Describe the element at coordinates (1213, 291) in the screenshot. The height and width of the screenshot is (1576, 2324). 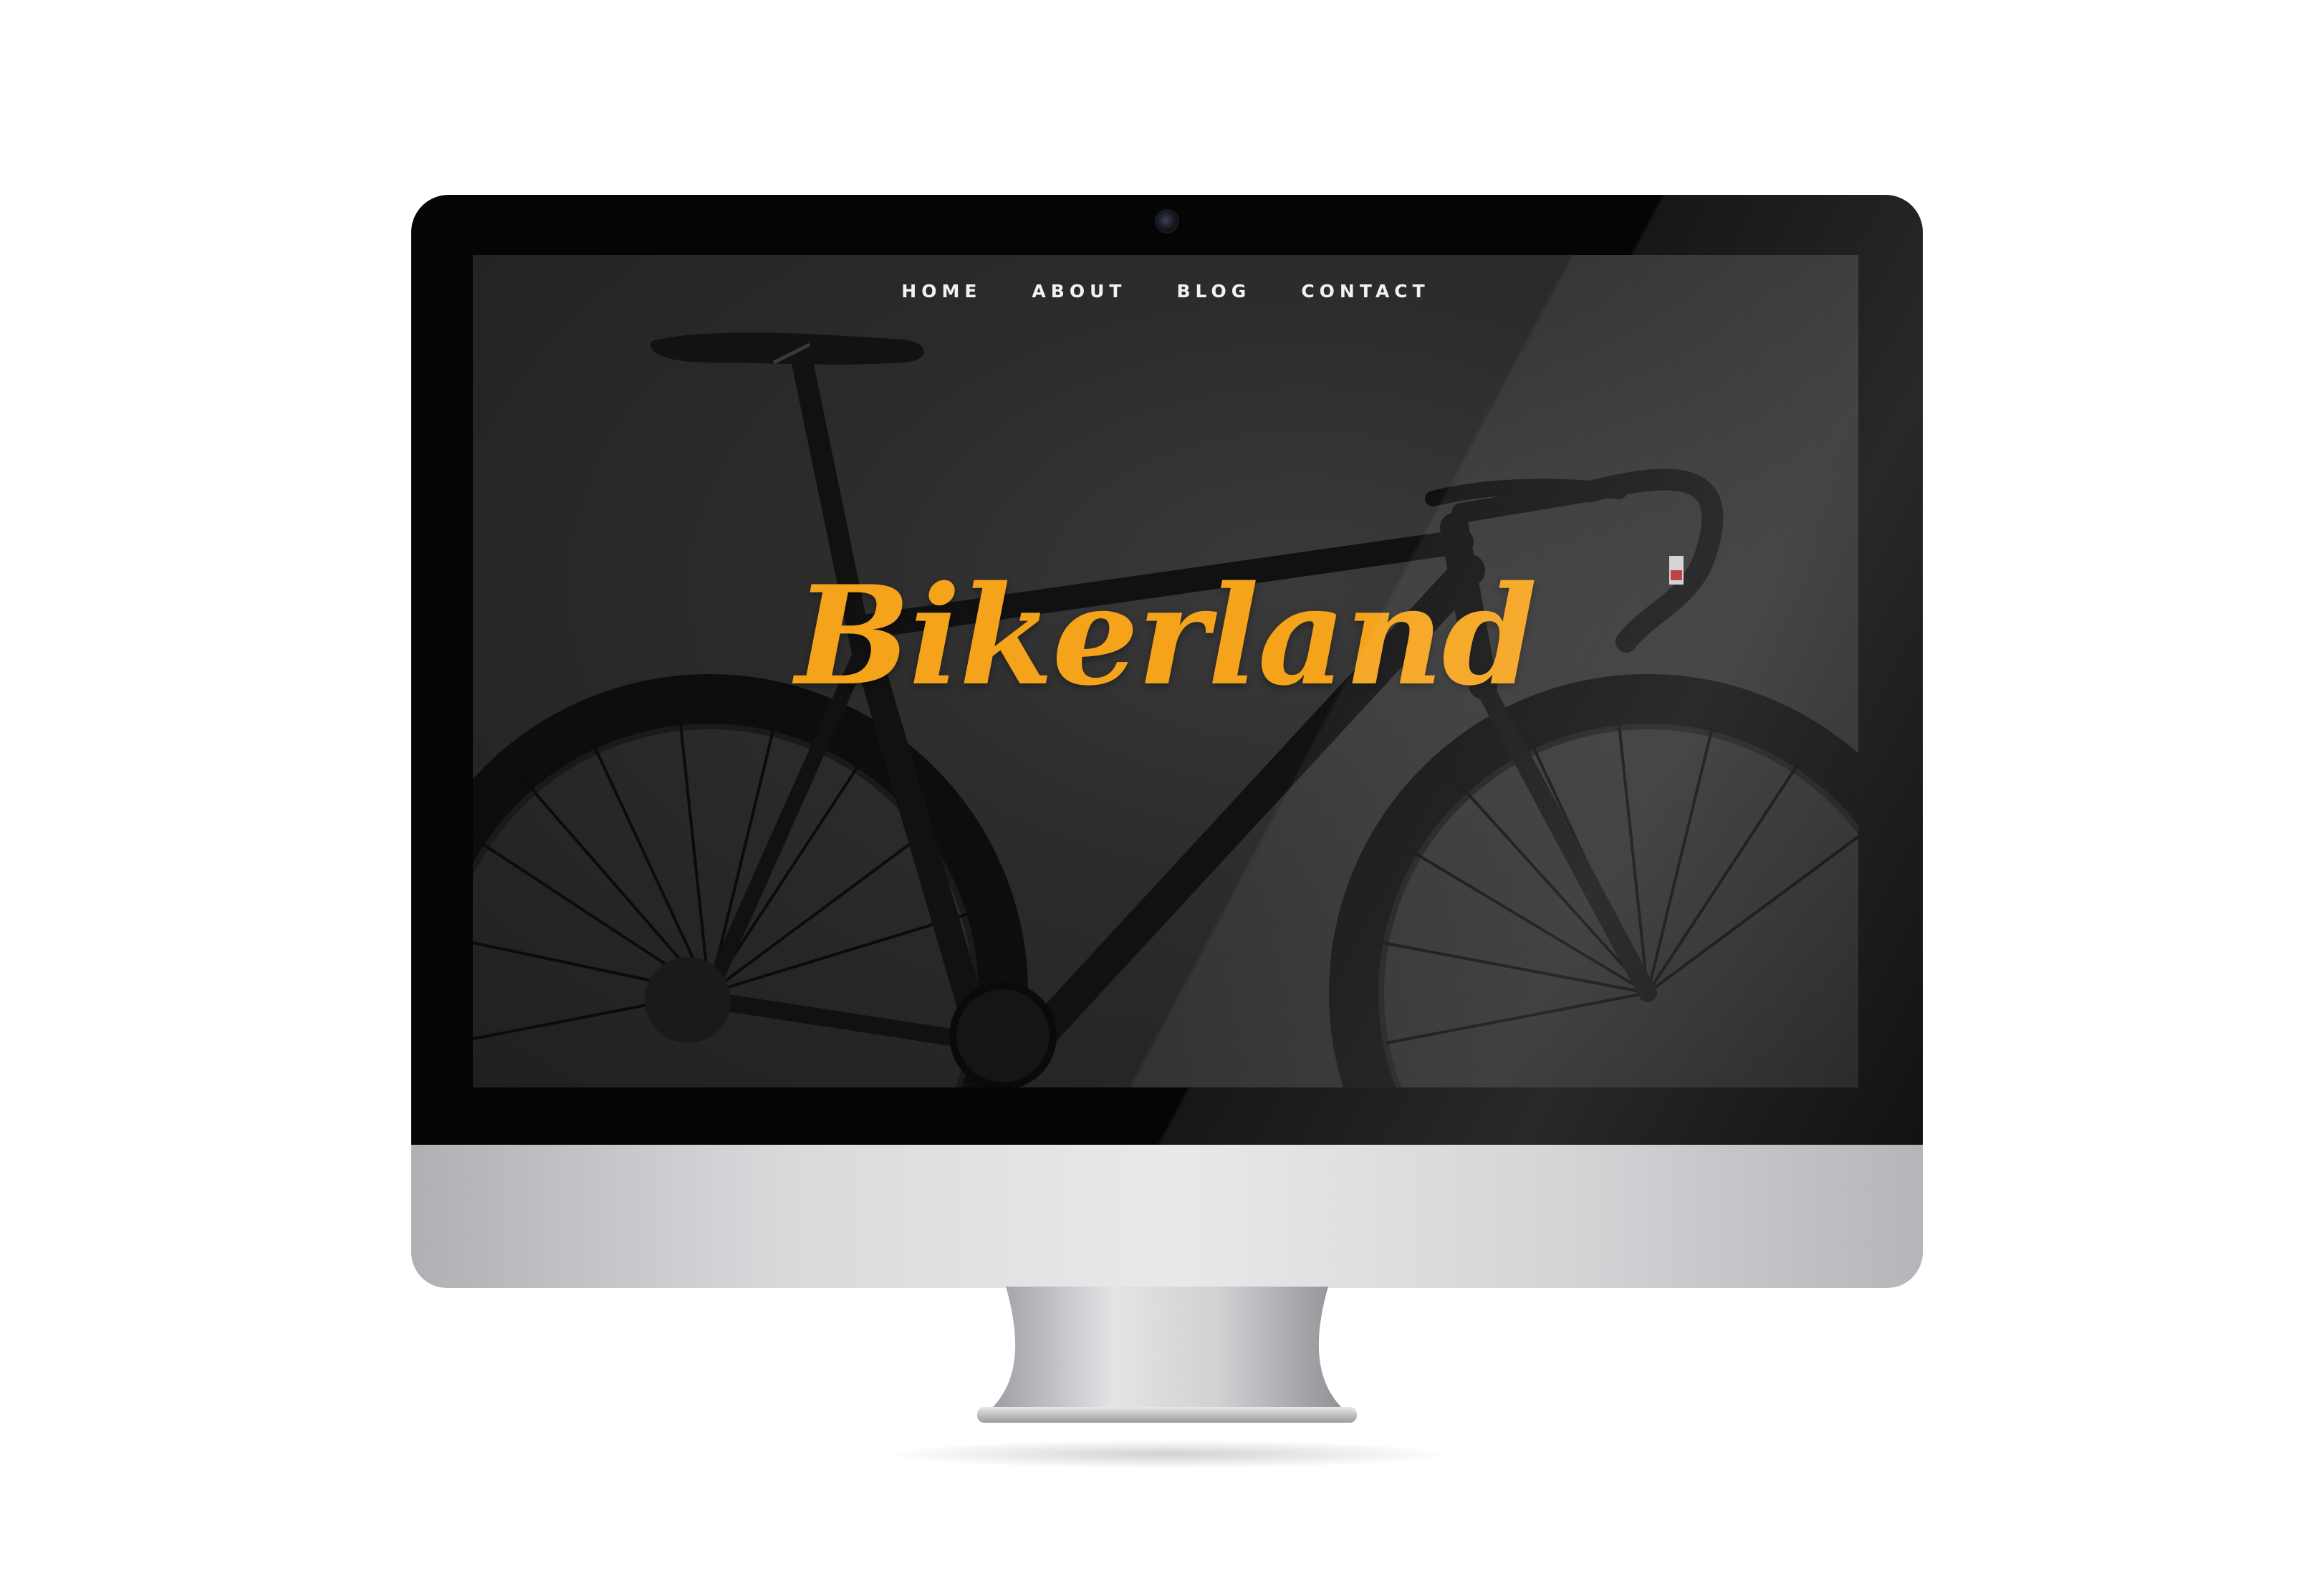
I see `nav-blog-link: BLOG` at that location.